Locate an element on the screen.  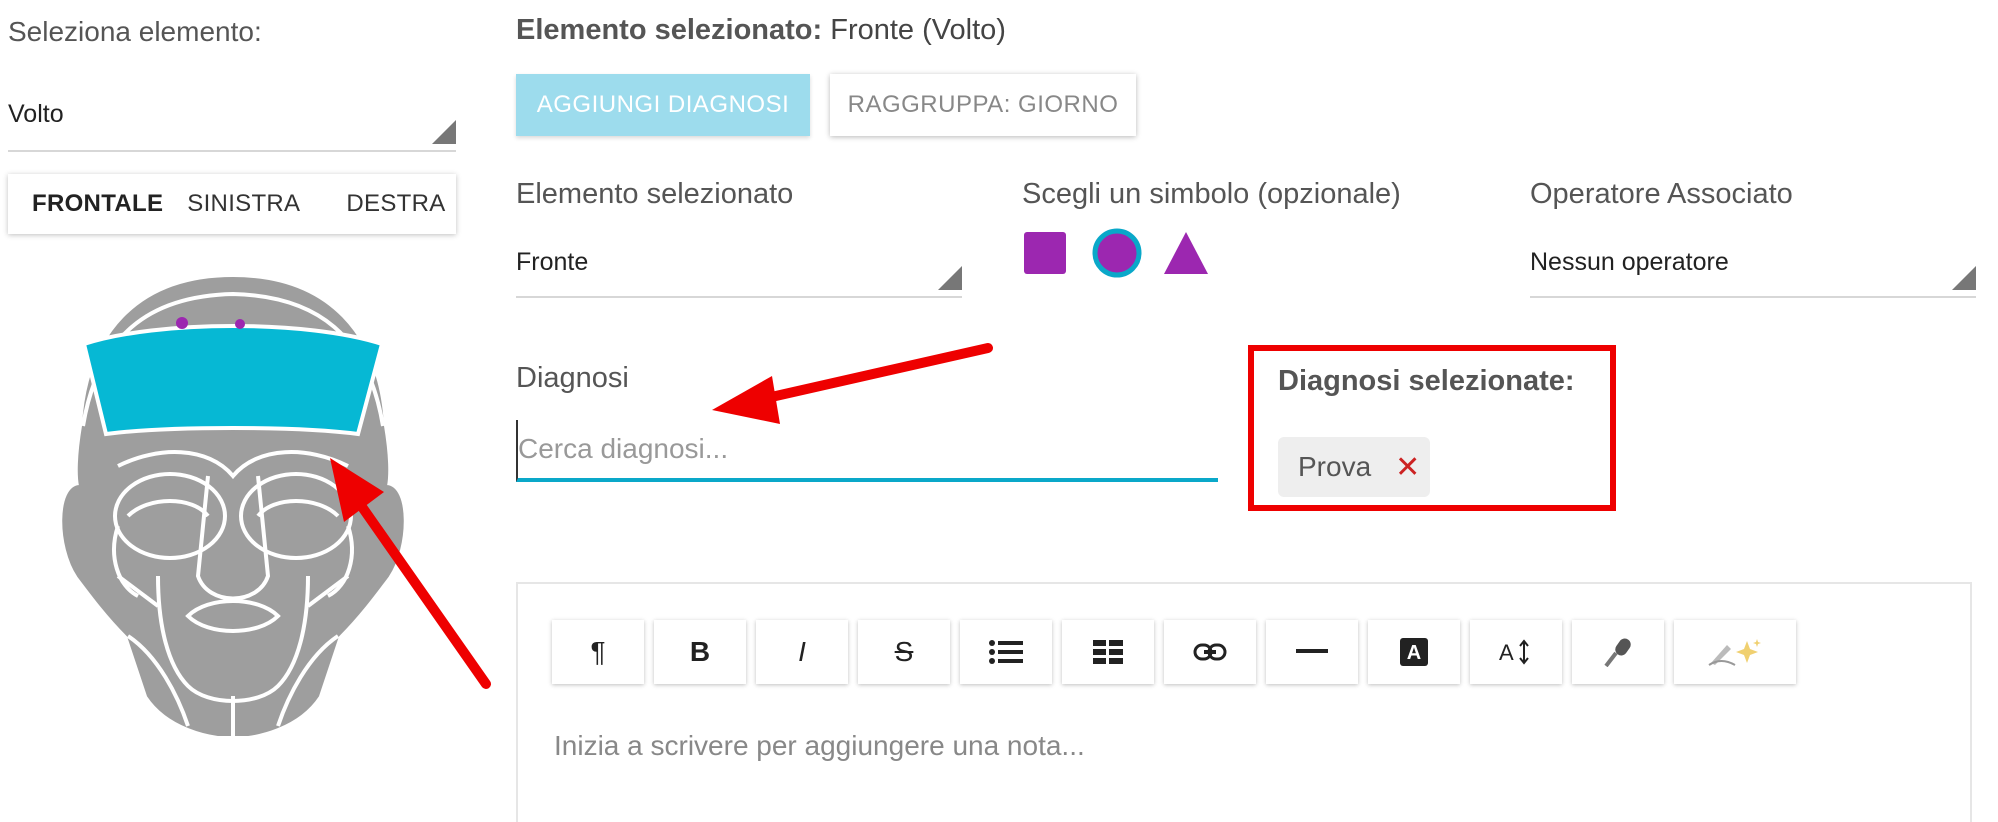
table-button is located at coordinates (1108, 652).